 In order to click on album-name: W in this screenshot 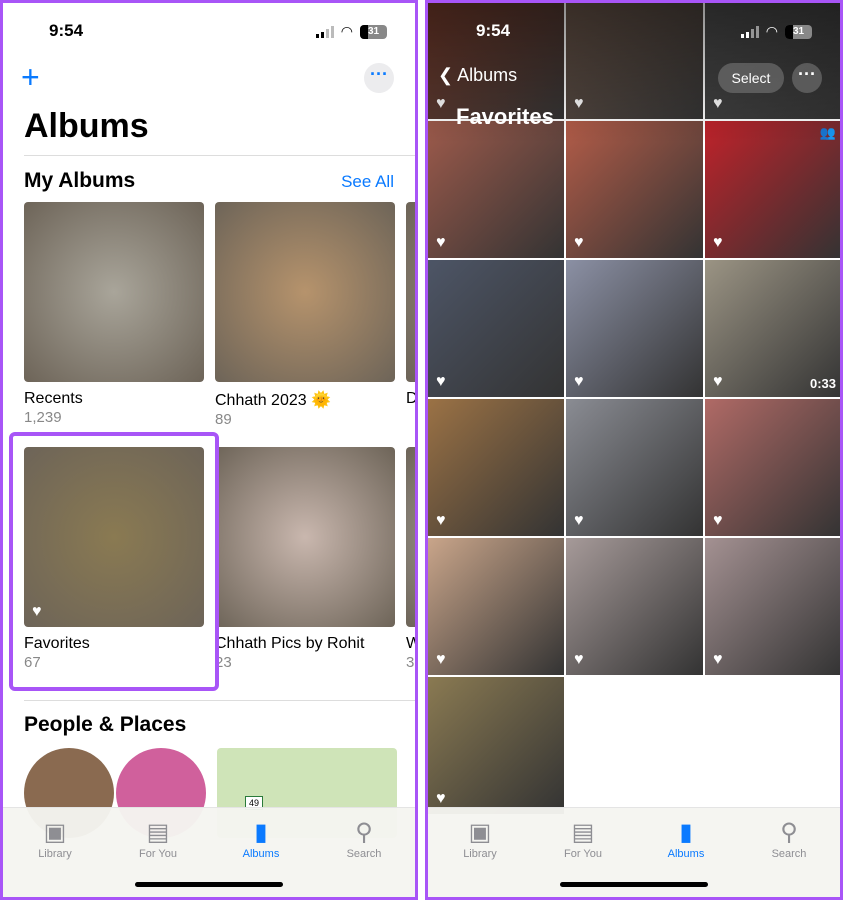, I will do `click(410, 644)`.